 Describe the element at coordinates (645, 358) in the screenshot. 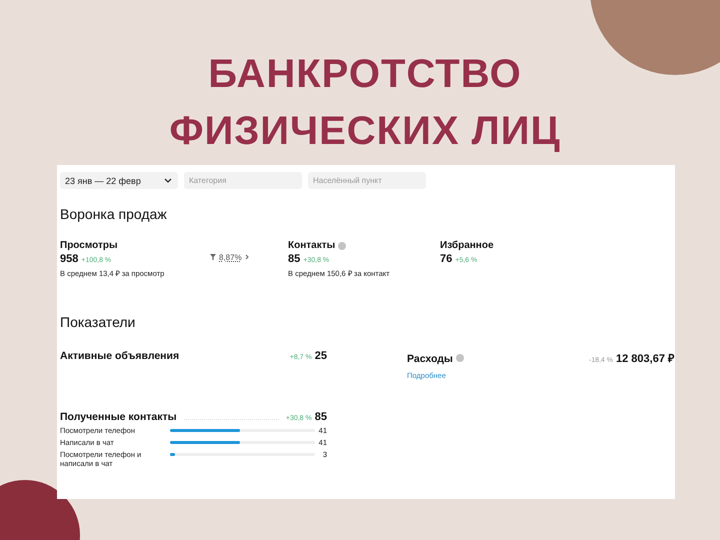

I see `indicator-value: 12 803,67 ₽` at that location.